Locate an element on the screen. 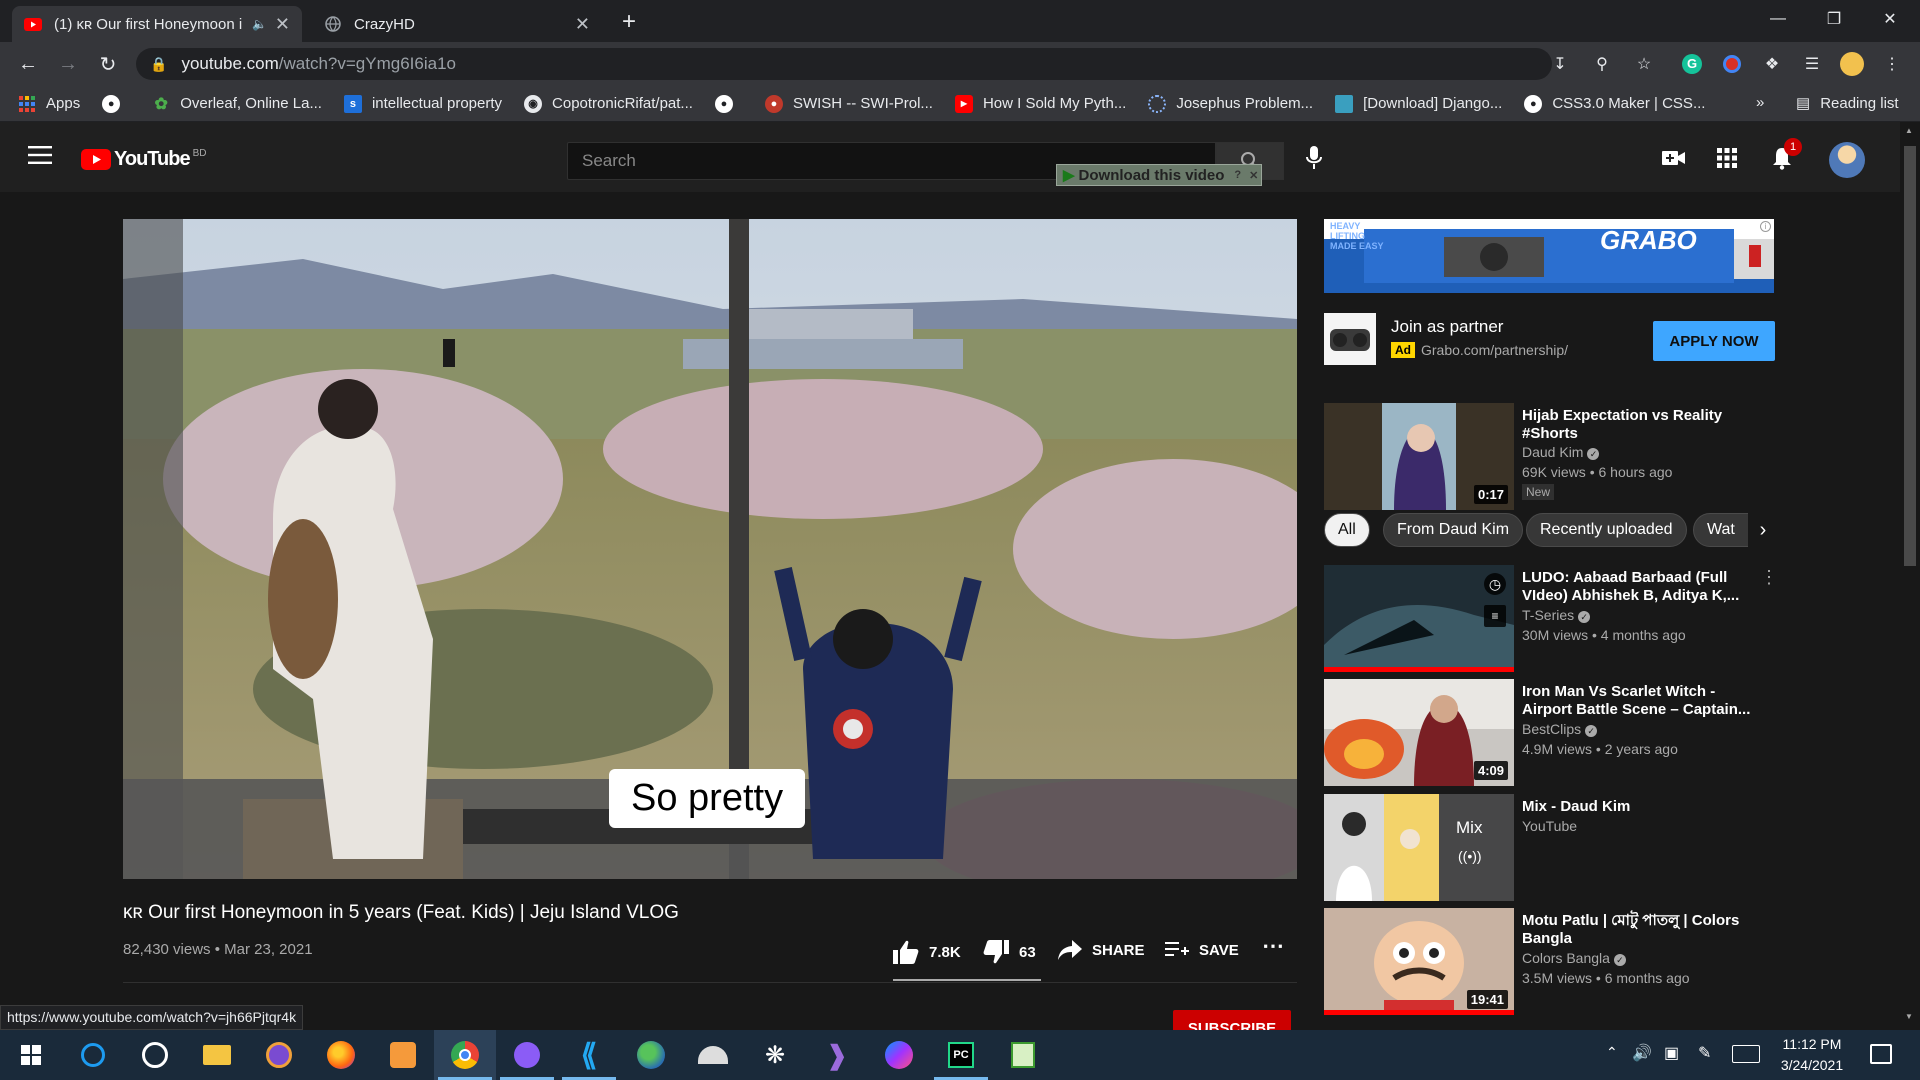 This screenshot has width=1920, height=1080. chip-watched: Wat is located at coordinates (1721, 530).